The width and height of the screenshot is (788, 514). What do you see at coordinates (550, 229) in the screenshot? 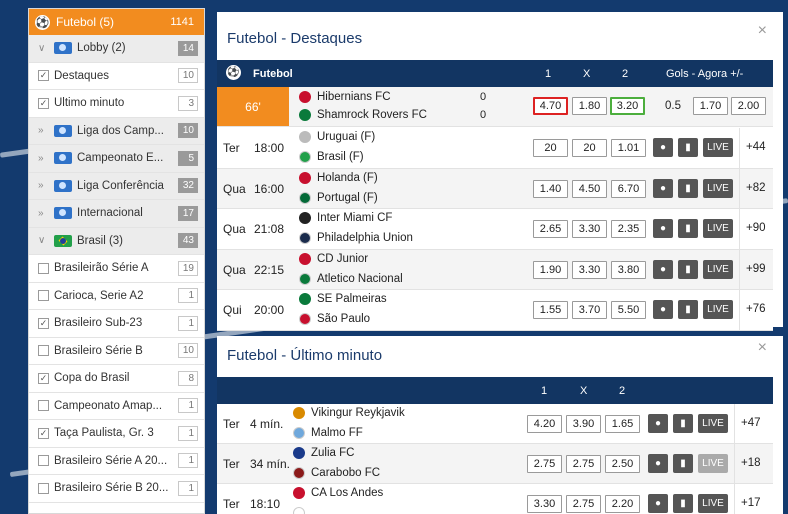
I see `odd-1-button: 2.65` at bounding box center [550, 229].